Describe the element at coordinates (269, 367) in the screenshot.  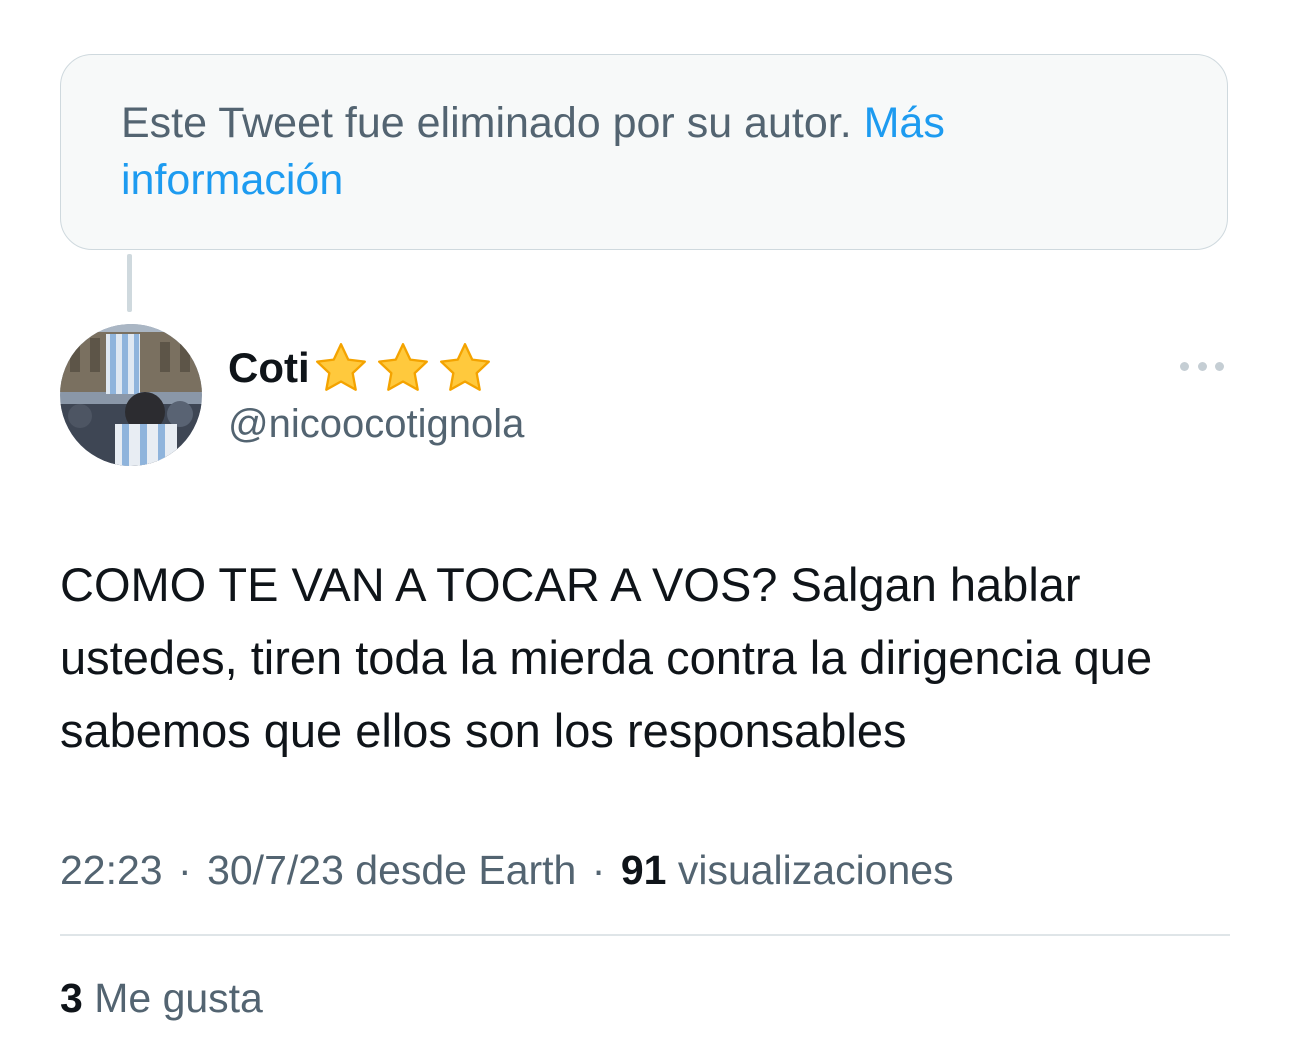
I see `display-name-text: Coti` at that location.